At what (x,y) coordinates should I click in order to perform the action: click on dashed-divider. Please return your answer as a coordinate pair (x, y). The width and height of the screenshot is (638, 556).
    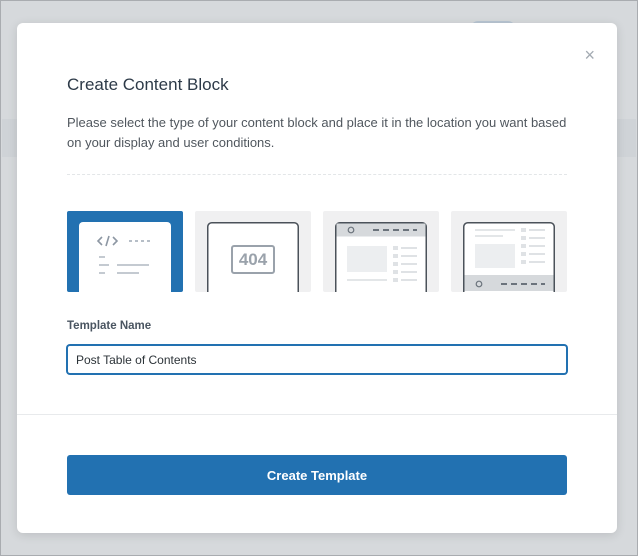
    Looking at the image, I should click on (317, 174).